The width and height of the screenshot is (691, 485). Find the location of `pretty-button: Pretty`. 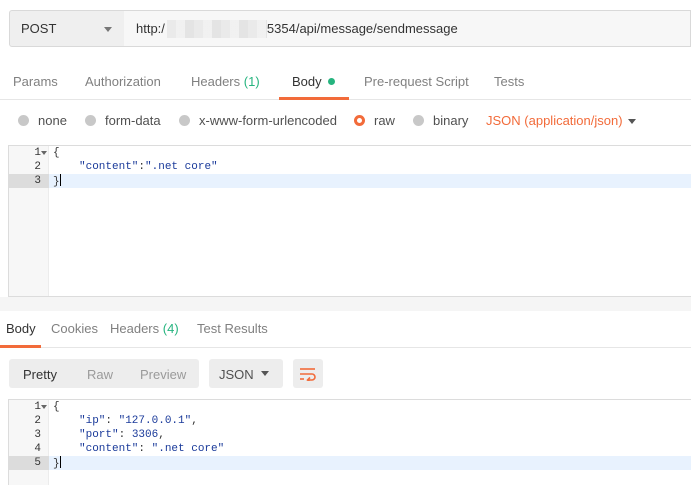

pretty-button: Pretty is located at coordinates (40, 374).